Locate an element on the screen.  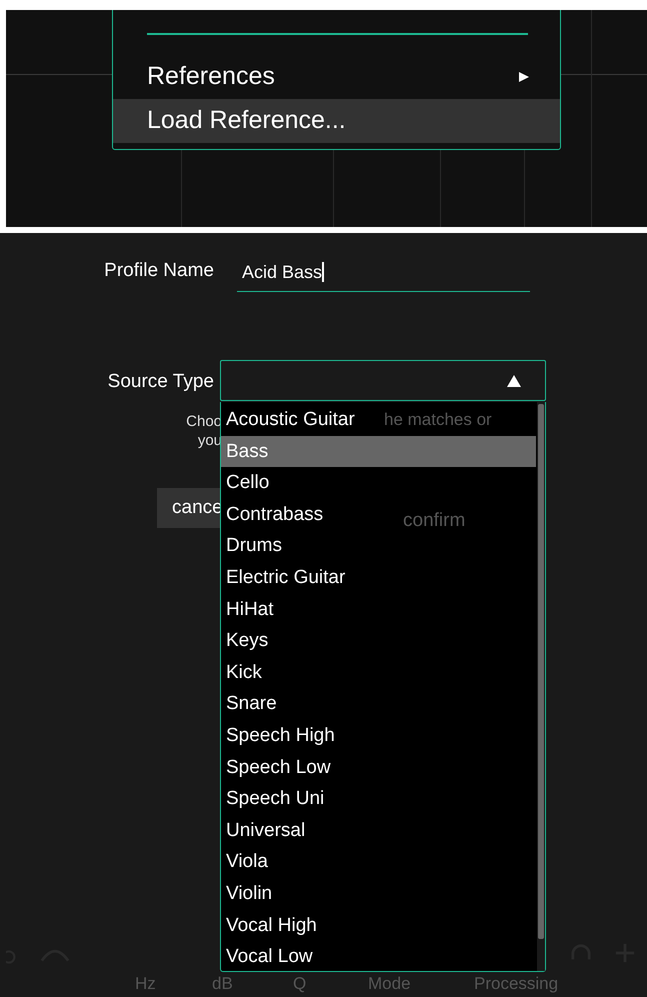
column-label: Q is located at coordinates (299, 984).